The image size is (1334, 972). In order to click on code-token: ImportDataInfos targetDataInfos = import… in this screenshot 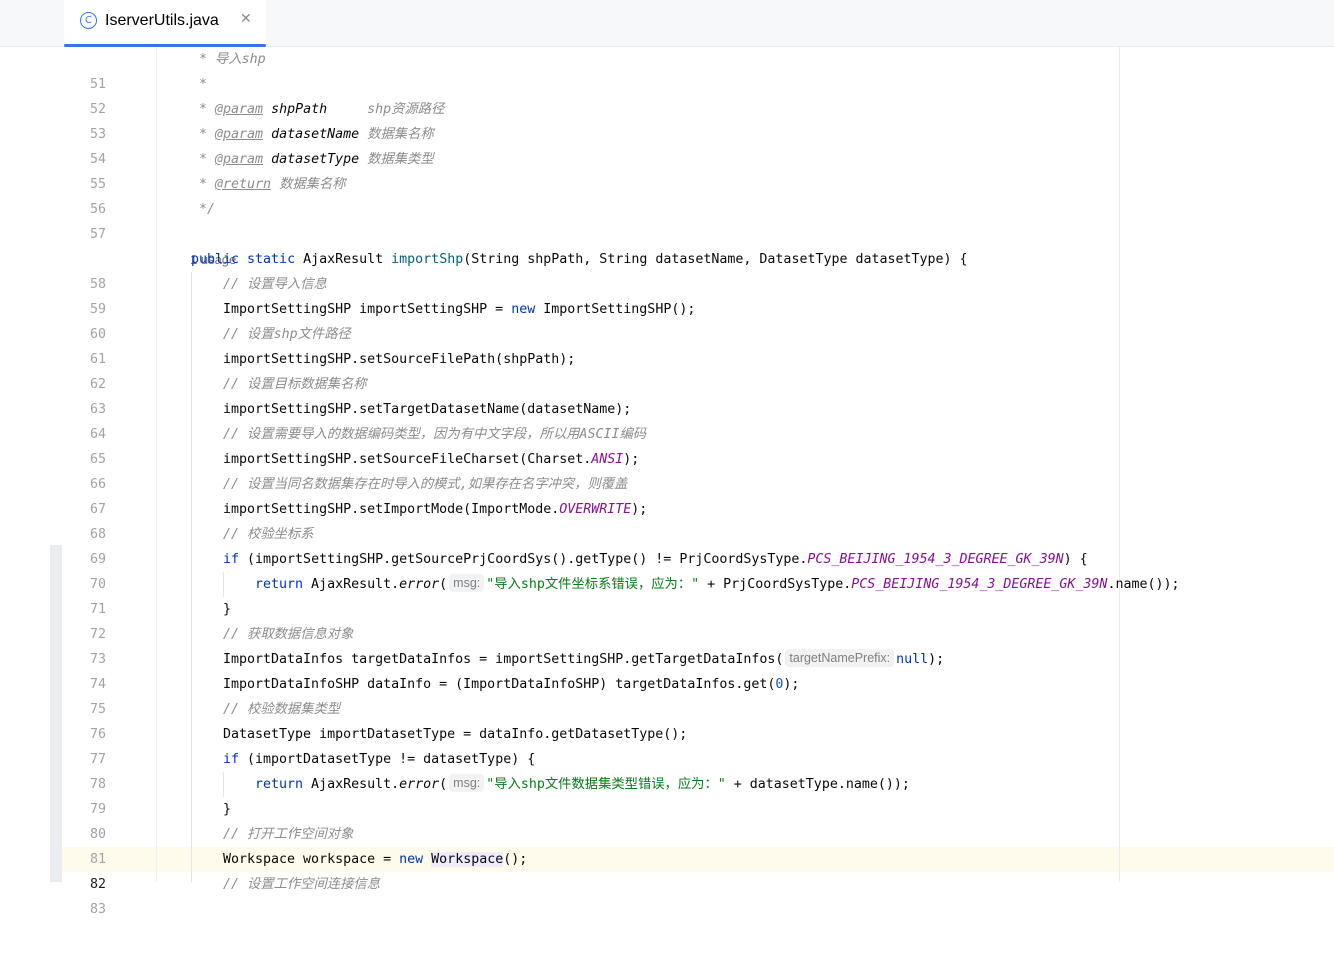, I will do `click(503, 659)`.